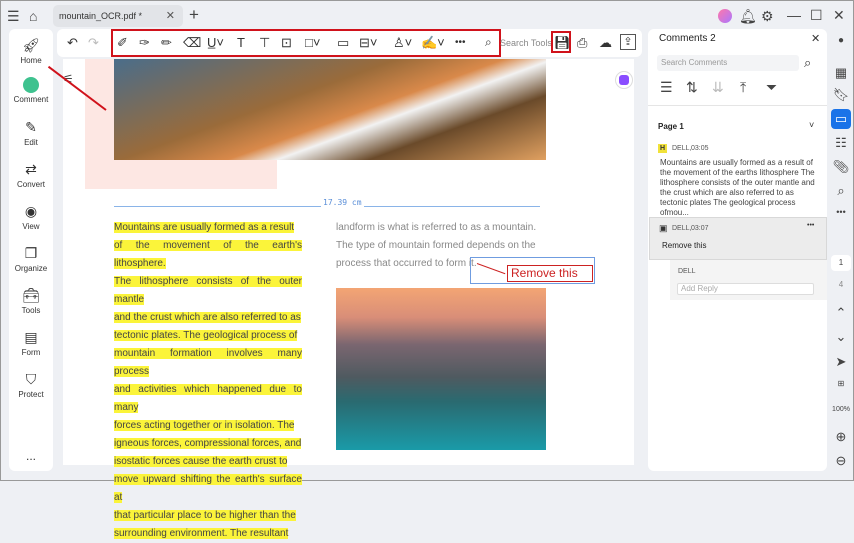 Image resolution: width=854 pixels, height=543 pixels. What do you see at coordinates (767, 16) in the screenshot?
I see `gear-icon: ⚙` at bounding box center [767, 16].